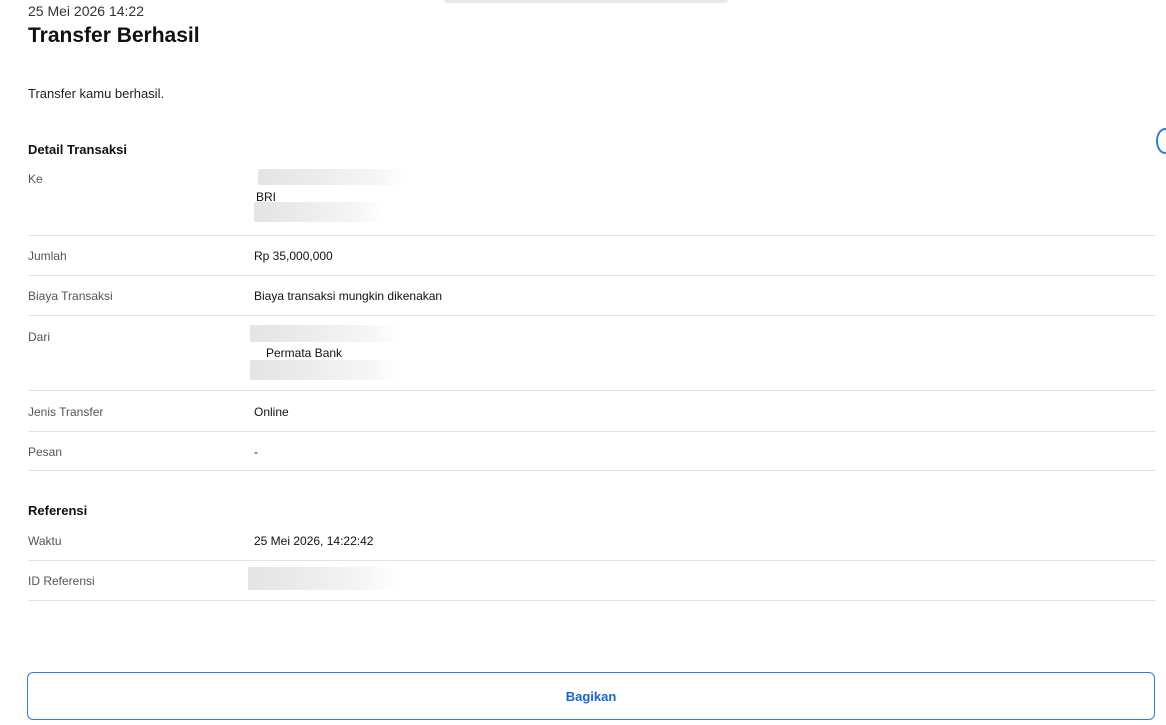 This screenshot has height=725, width=1166. Describe the element at coordinates (325, 333) in the screenshot. I see `redacted-sender-name` at that location.